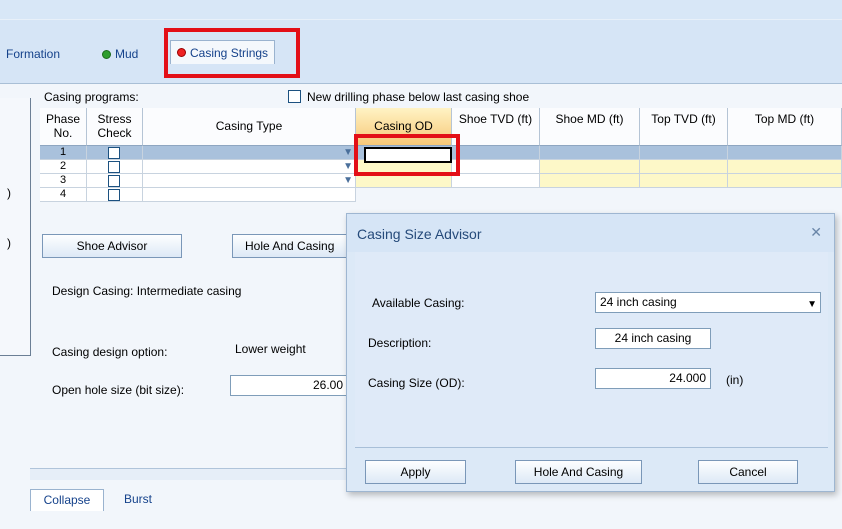 This screenshot has width=842, height=529. I want to click on col-header: Top TVD (ft), so click(684, 127).